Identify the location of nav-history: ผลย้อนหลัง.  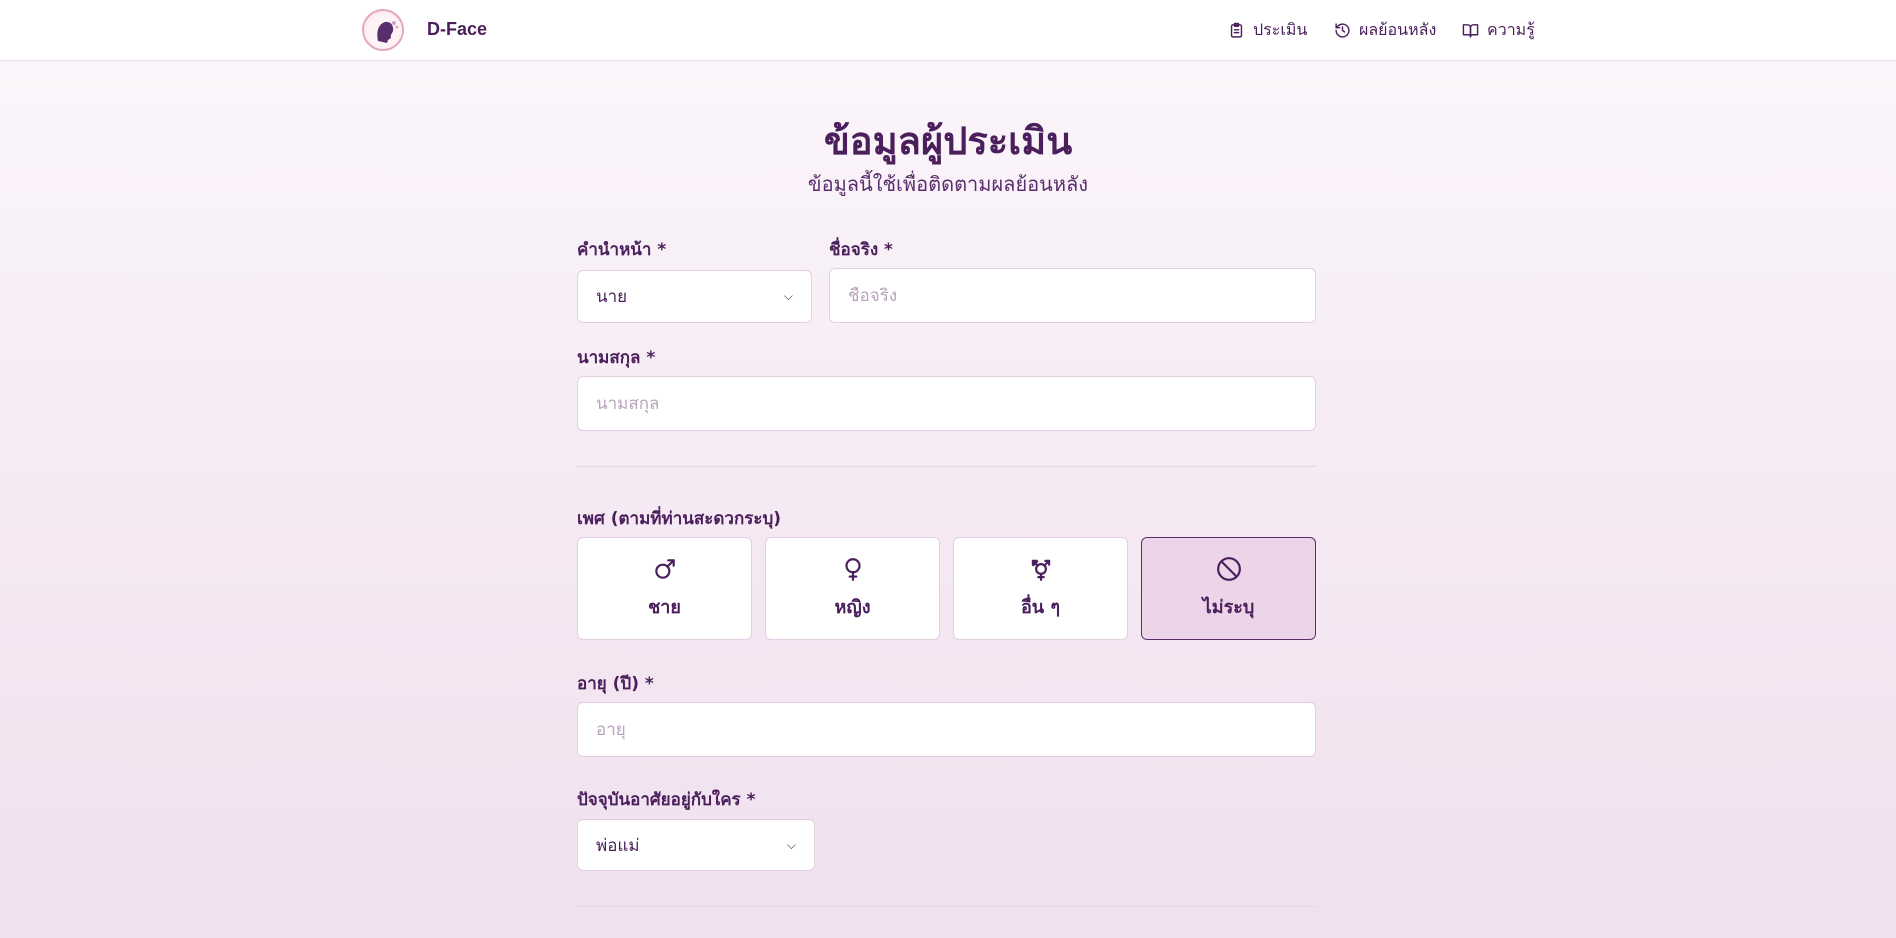
(1385, 30).